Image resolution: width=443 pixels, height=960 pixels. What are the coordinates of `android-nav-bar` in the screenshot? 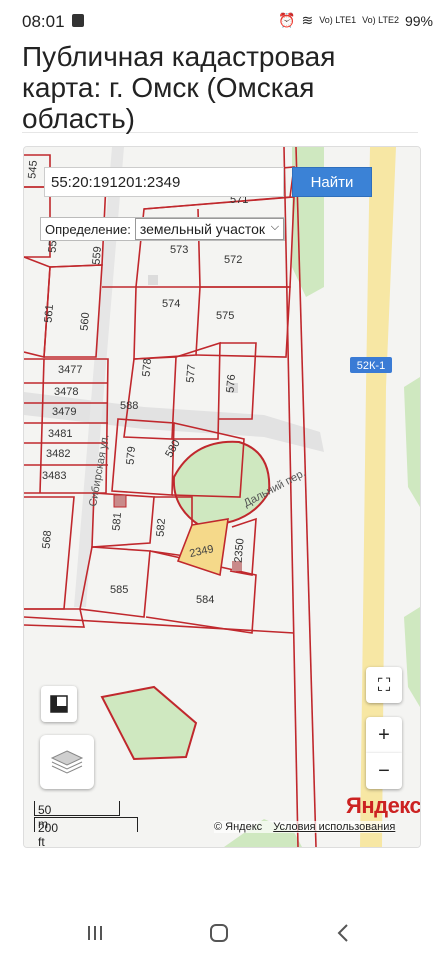 It's located at (221, 930).